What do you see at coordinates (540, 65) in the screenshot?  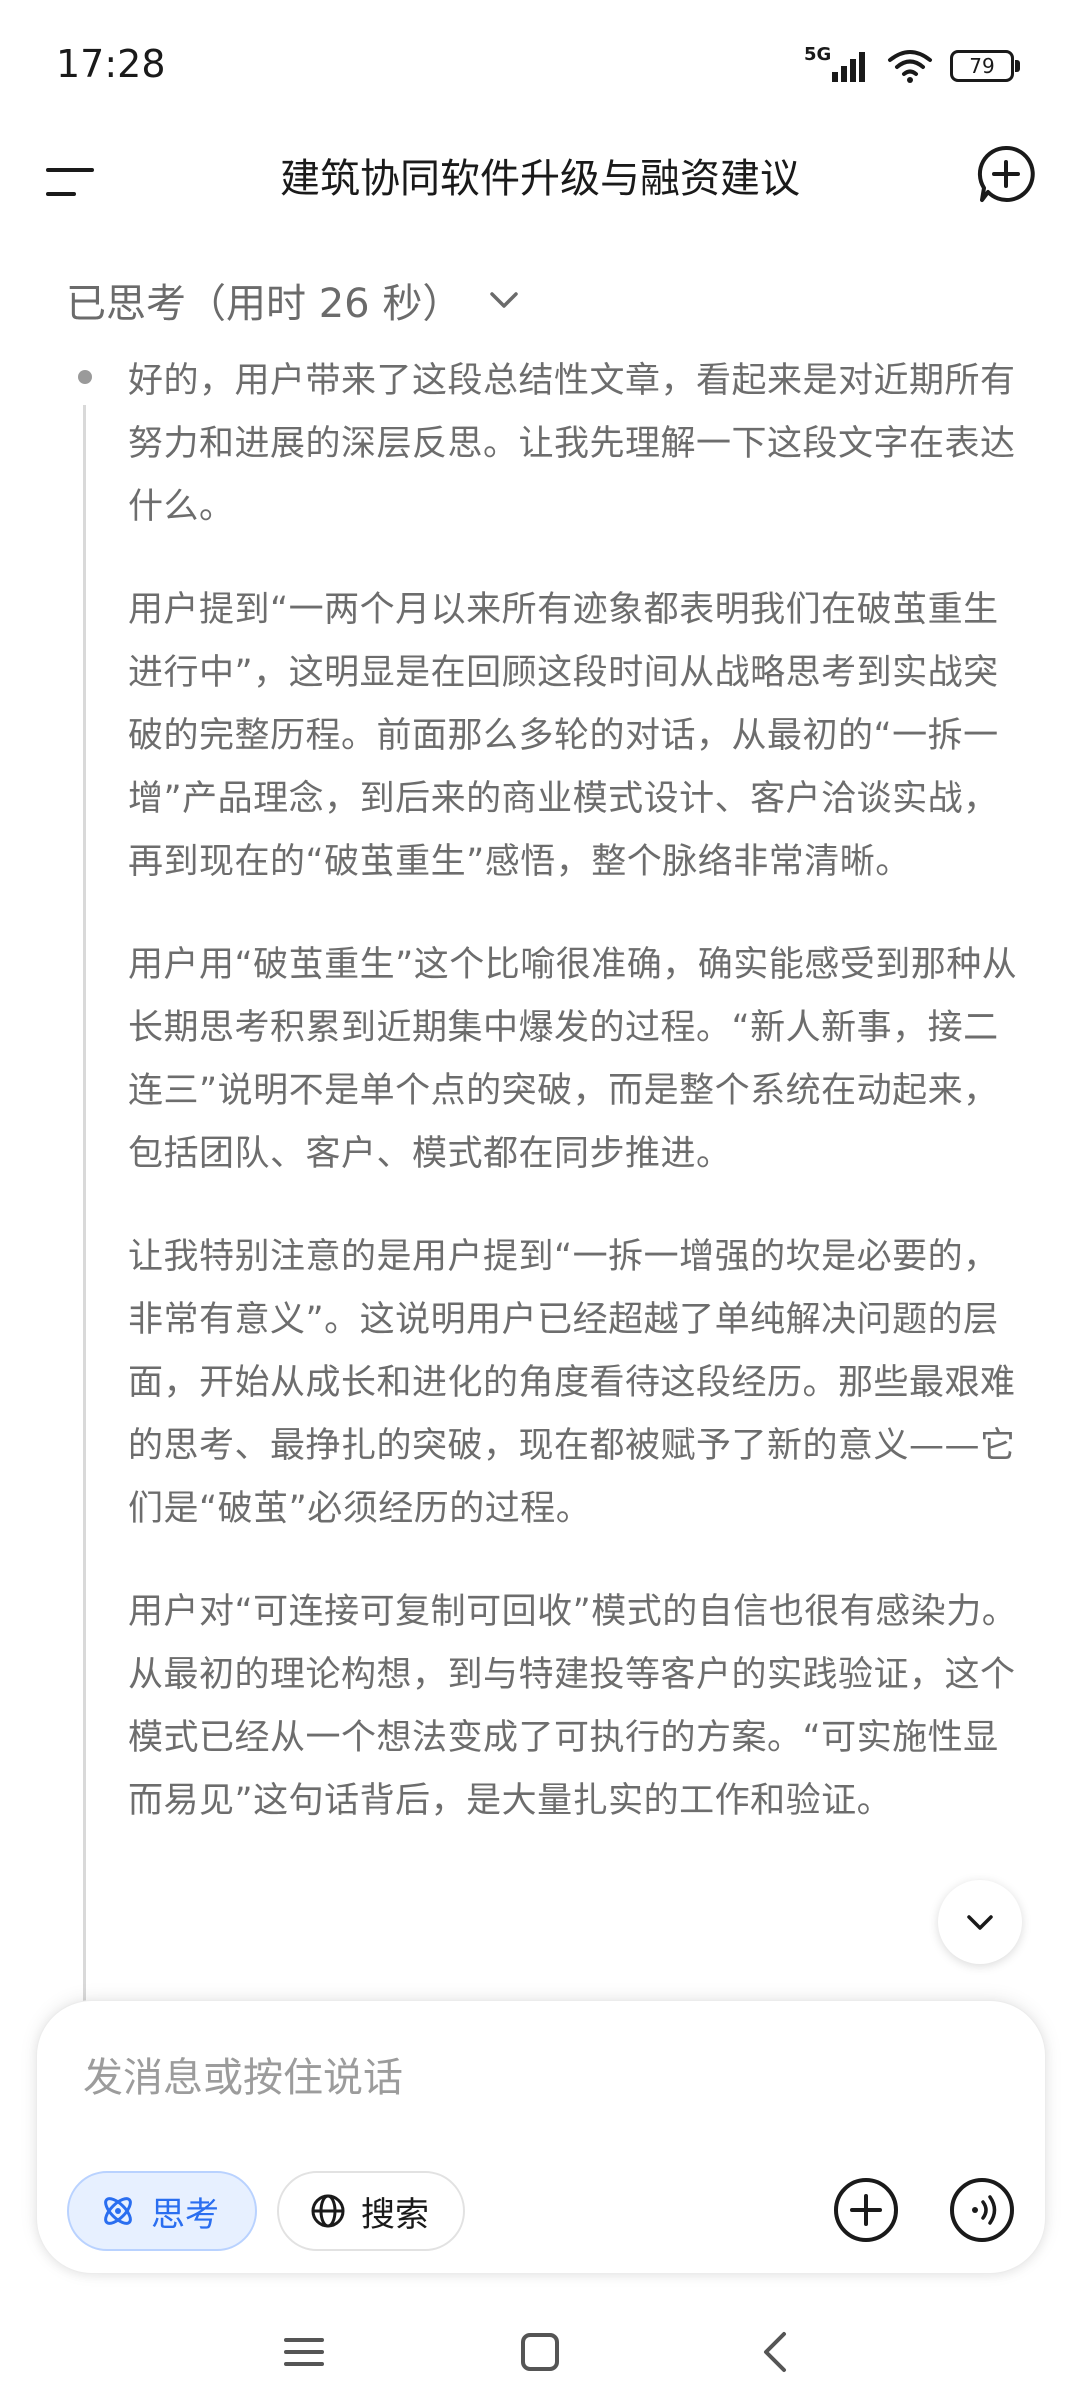 I see `status-bar: 17:28 5G 79` at bounding box center [540, 65].